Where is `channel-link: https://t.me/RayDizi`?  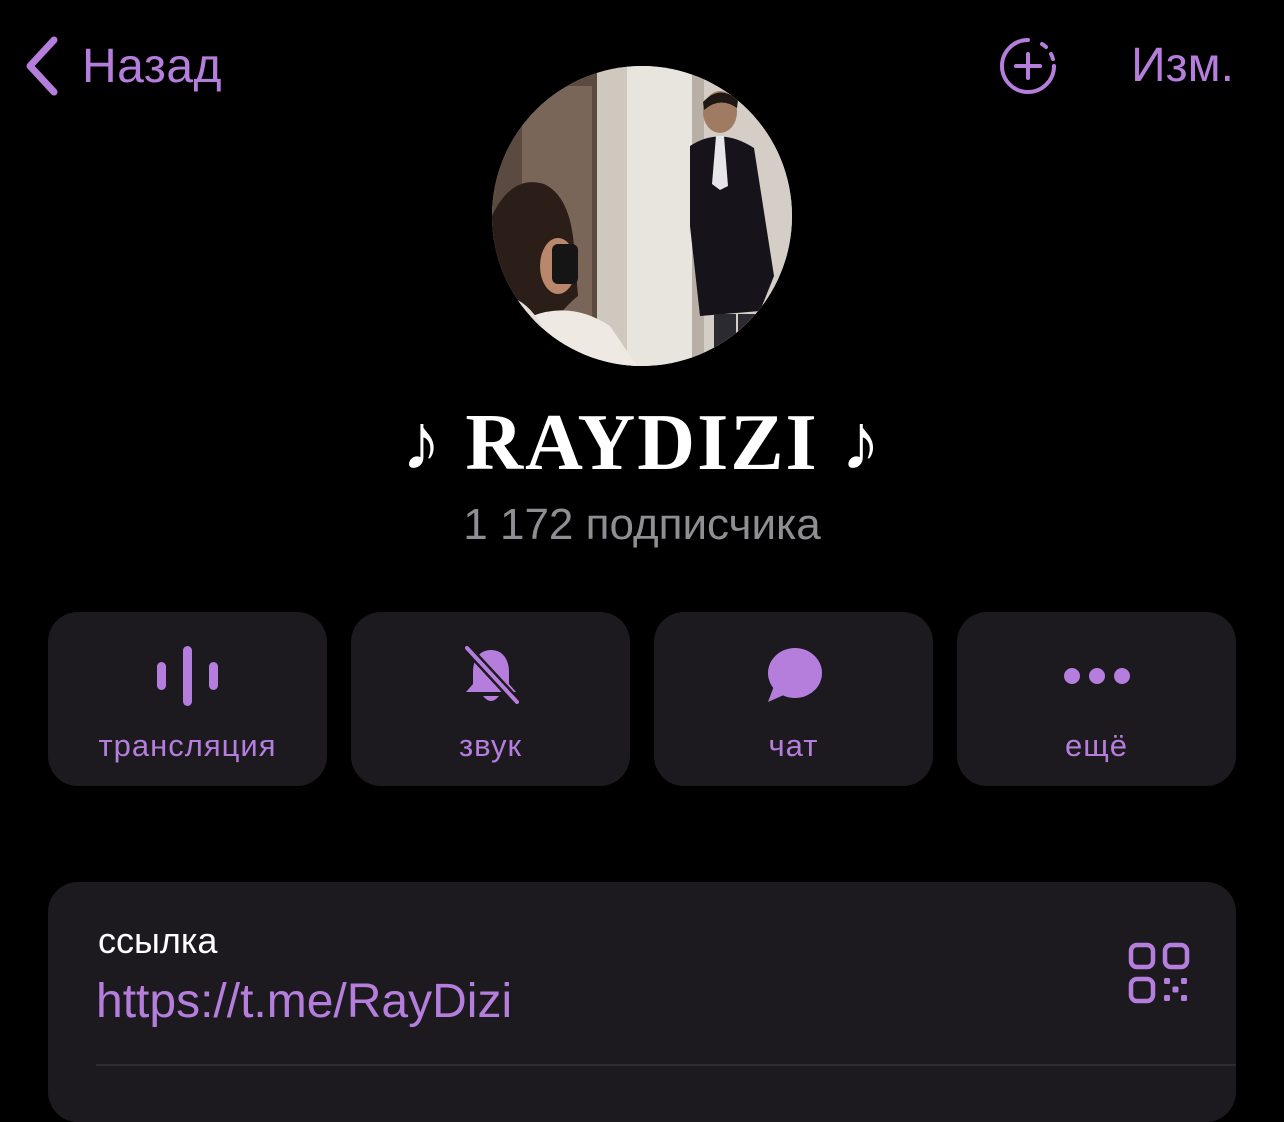
channel-link: https://t.me/RayDizi is located at coordinates (304, 1001).